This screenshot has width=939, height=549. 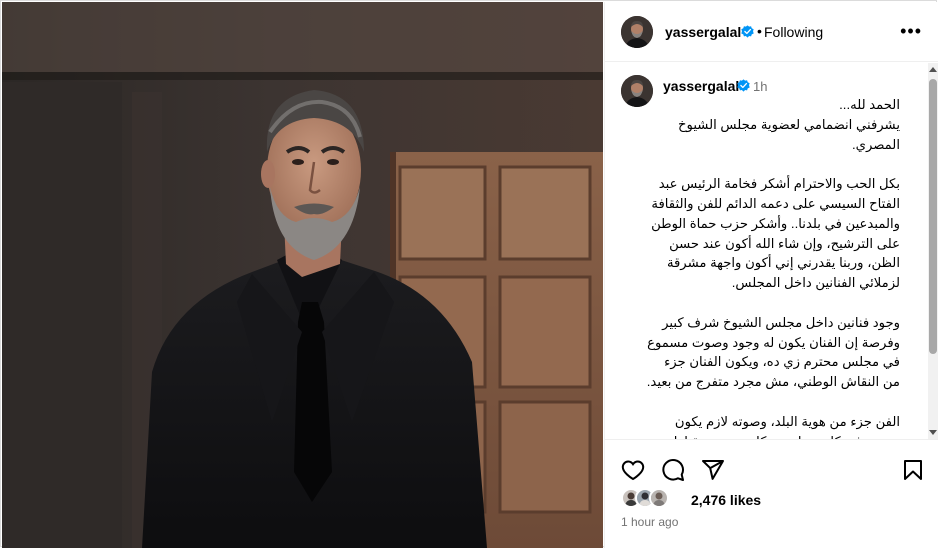 I want to click on caption-verified-badge-icon, so click(x=743, y=85).